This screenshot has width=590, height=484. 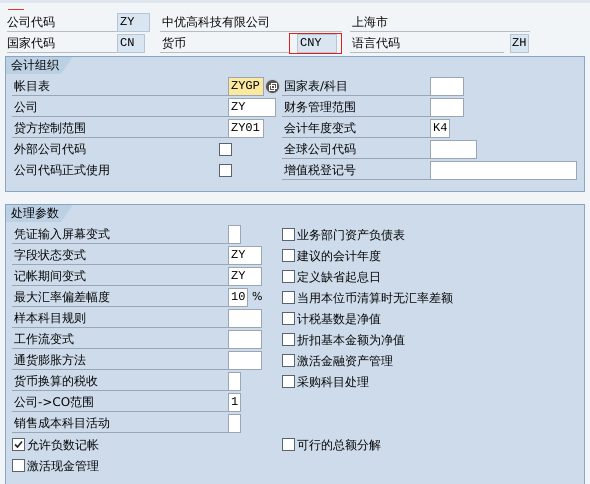 I want to click on checkbox-label: 采购科目处理, so click(x=333, y=382).